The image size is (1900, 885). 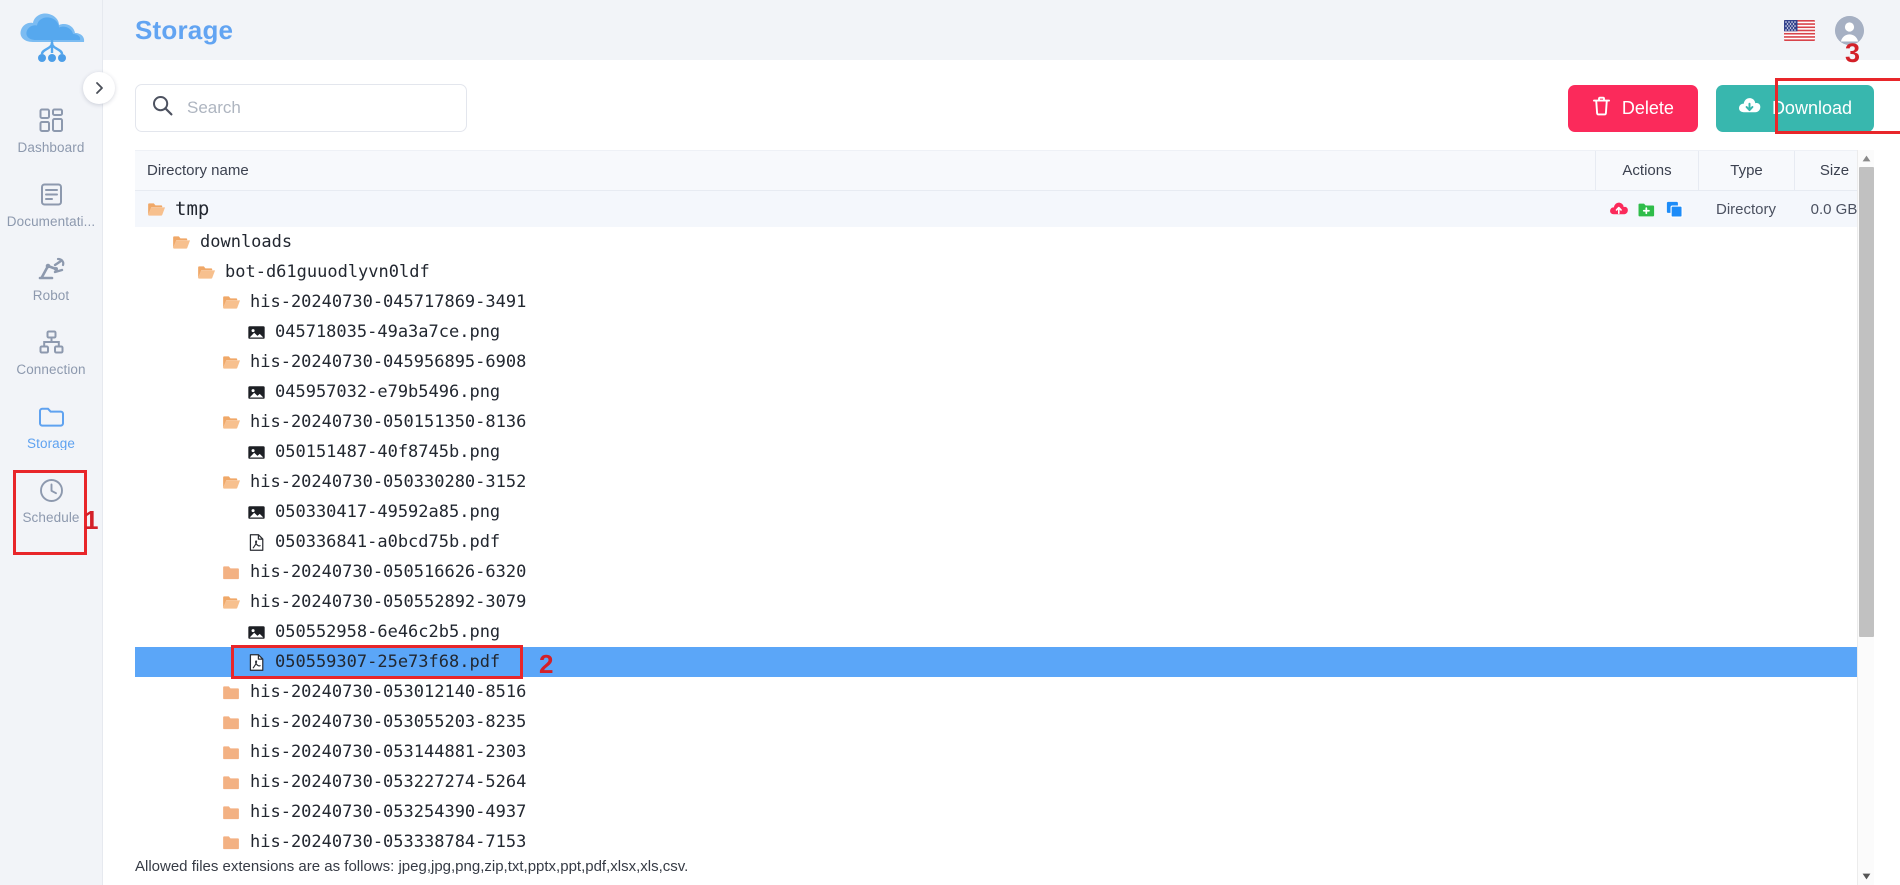 I want to click on table-row: his-20240730-050330280-3152, so click(x=1004, y=482).